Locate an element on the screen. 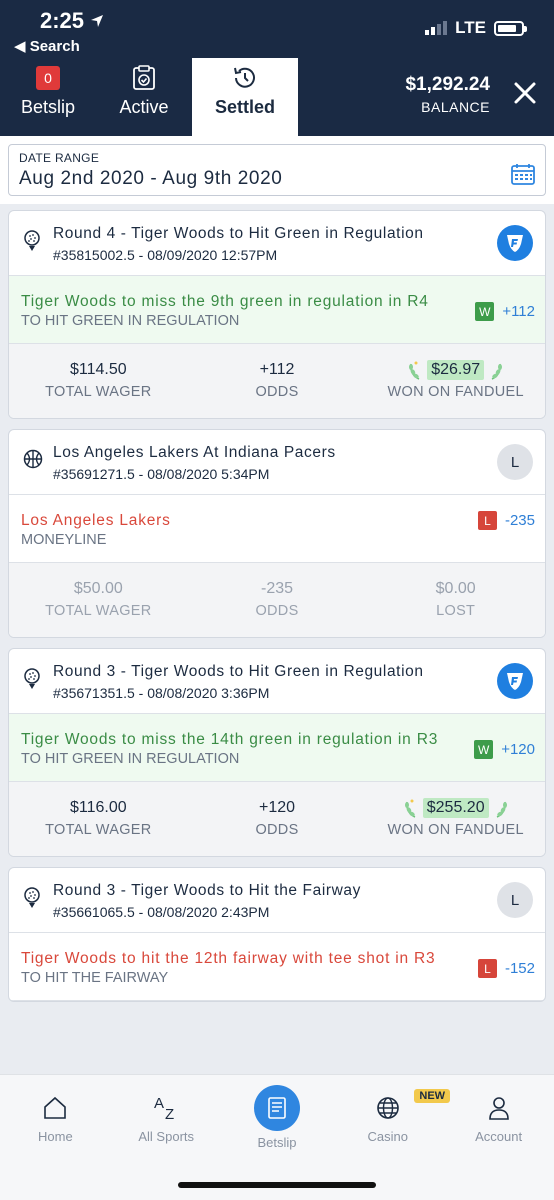 The width and height of the screenshot is (554, 1200). history-clock-icon is located at coordinates (244, 77).